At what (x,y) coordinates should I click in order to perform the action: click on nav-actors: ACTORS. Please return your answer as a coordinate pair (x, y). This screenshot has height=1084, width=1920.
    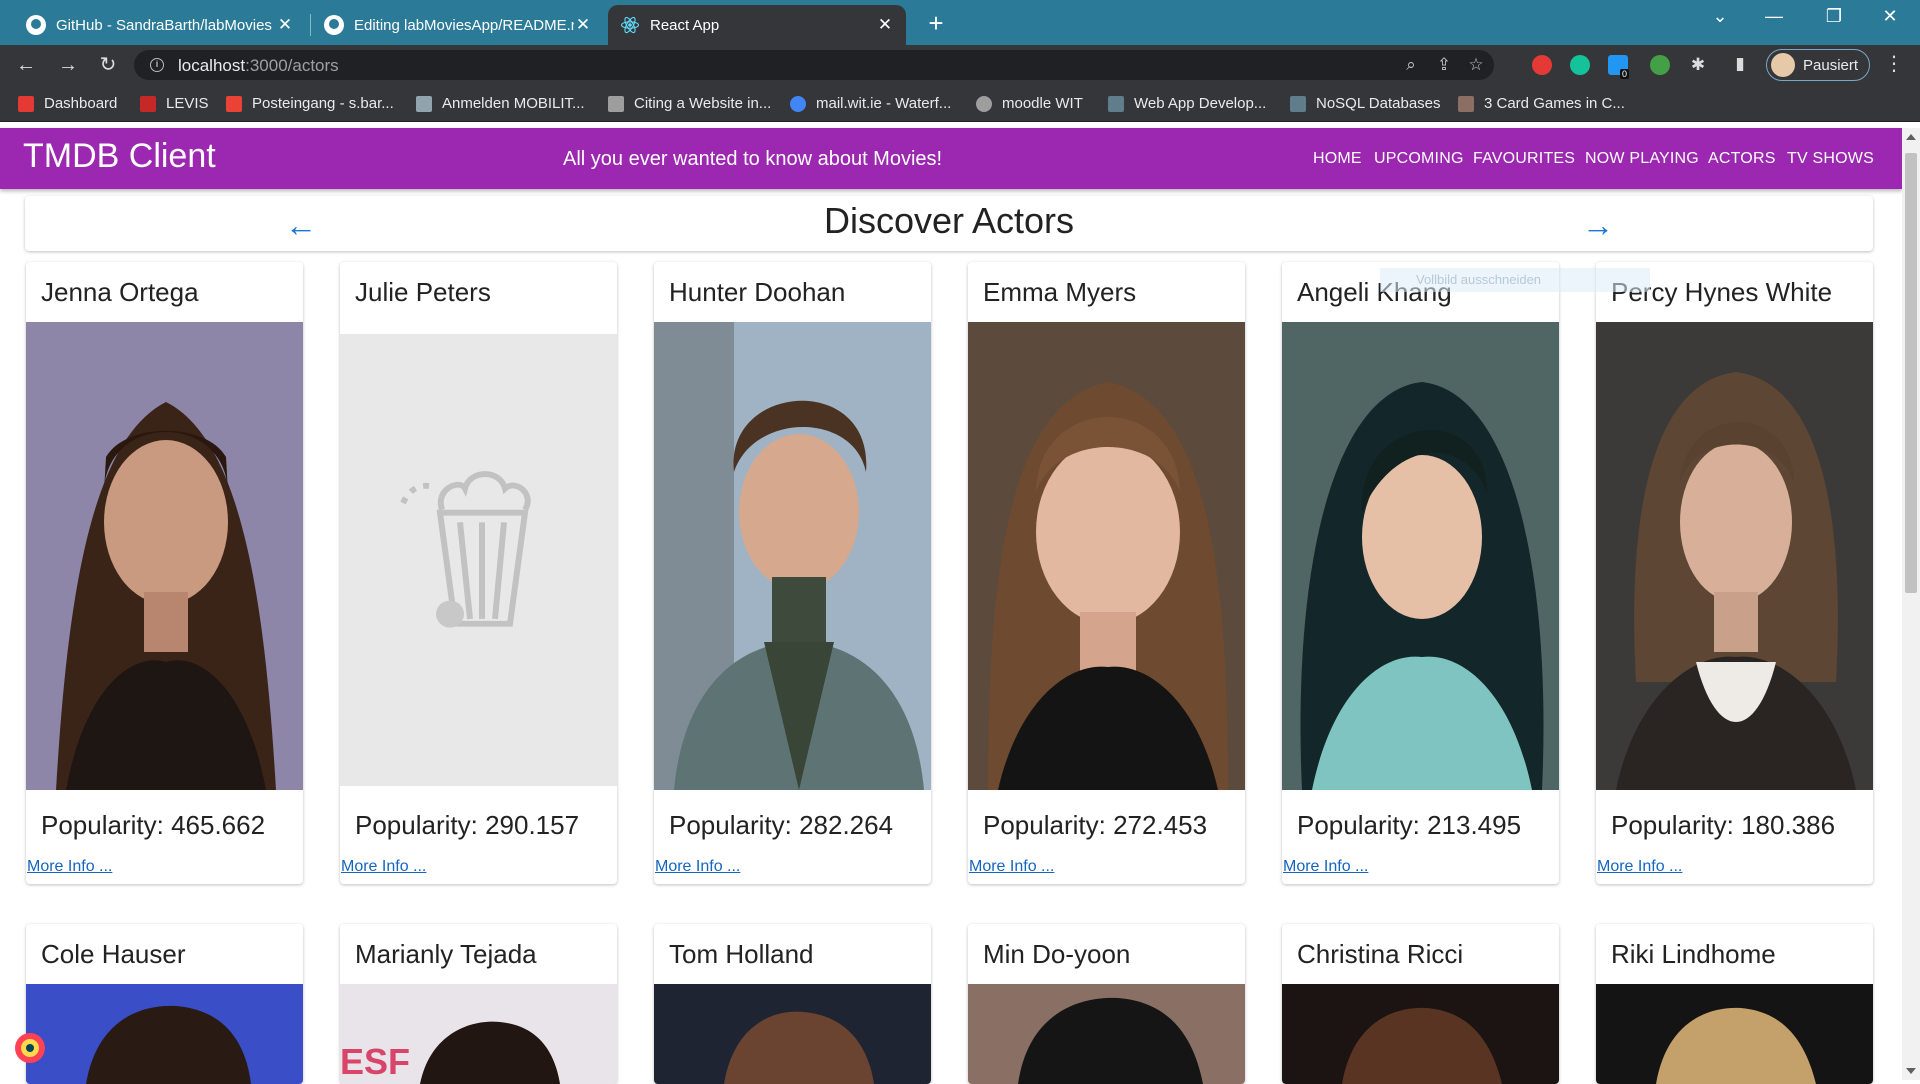
    Looking at the image, I should click on (1742, 159).